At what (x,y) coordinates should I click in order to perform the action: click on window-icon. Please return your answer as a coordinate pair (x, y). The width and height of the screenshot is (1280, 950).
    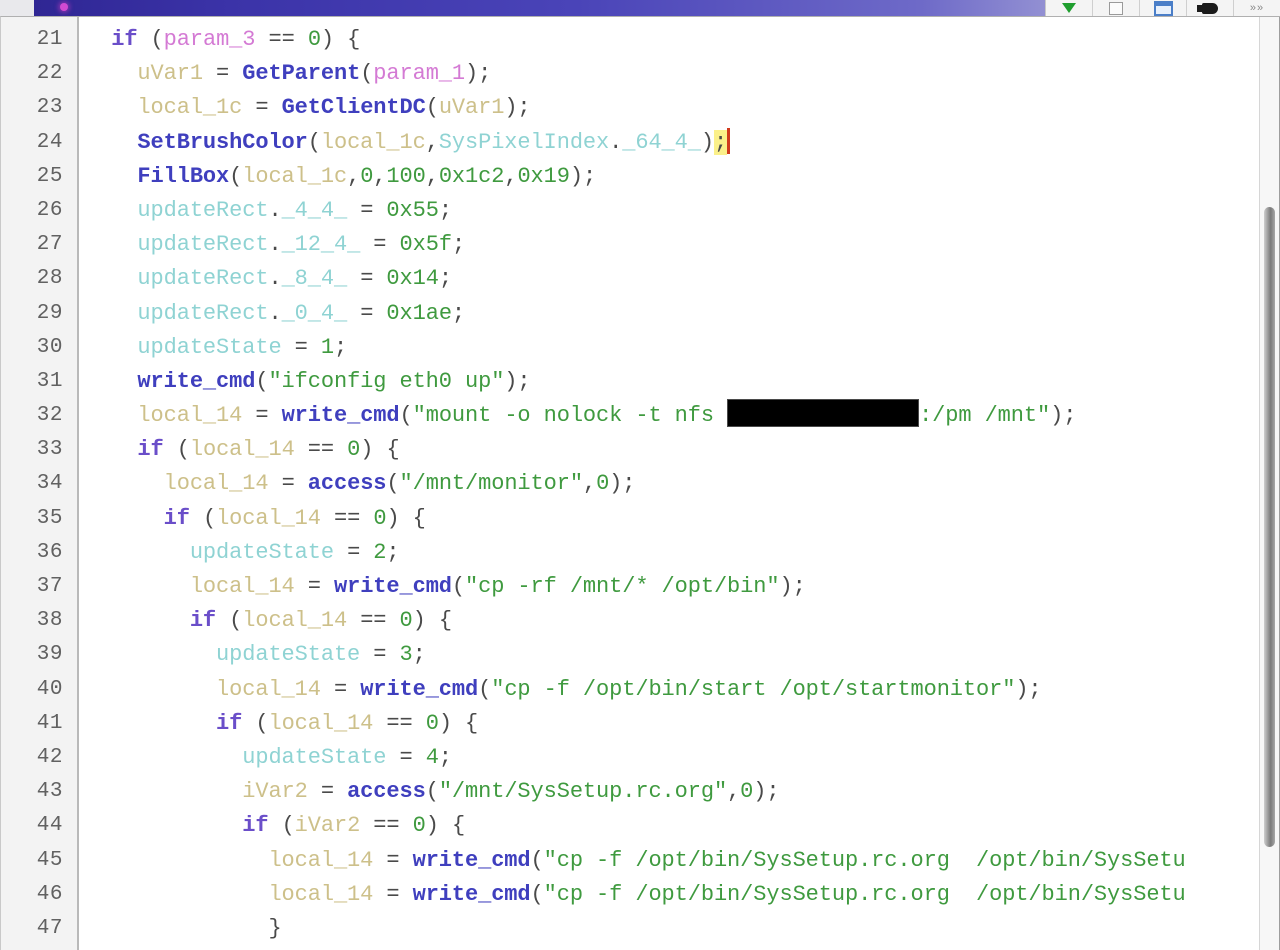
    Looking at the image, I should click on (1163, 8).